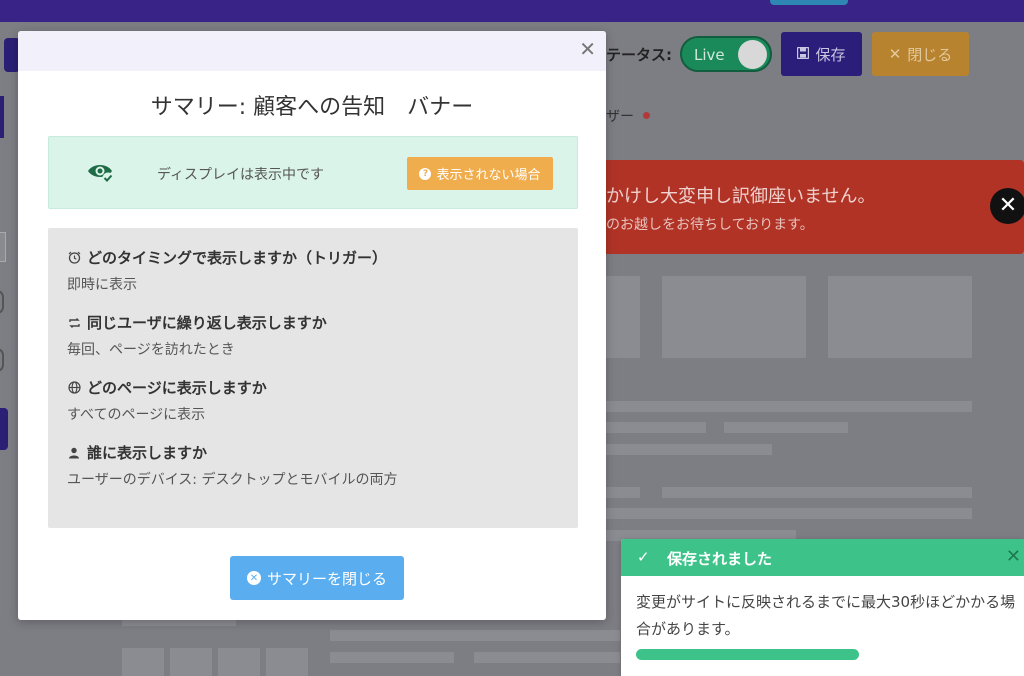  I want to click on pages-answer: すべてのページに表示, so click(136, 415).